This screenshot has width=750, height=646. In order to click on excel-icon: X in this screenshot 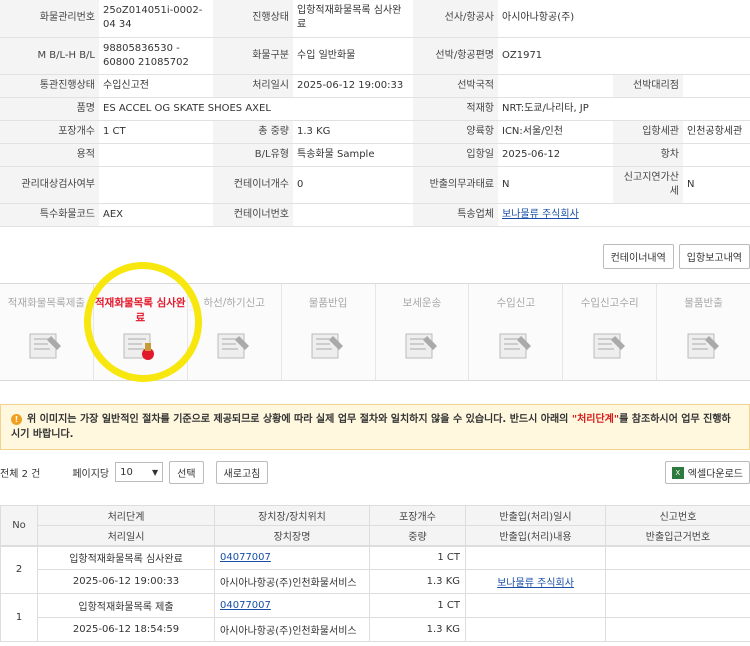, I will do `click(677, 472)`.